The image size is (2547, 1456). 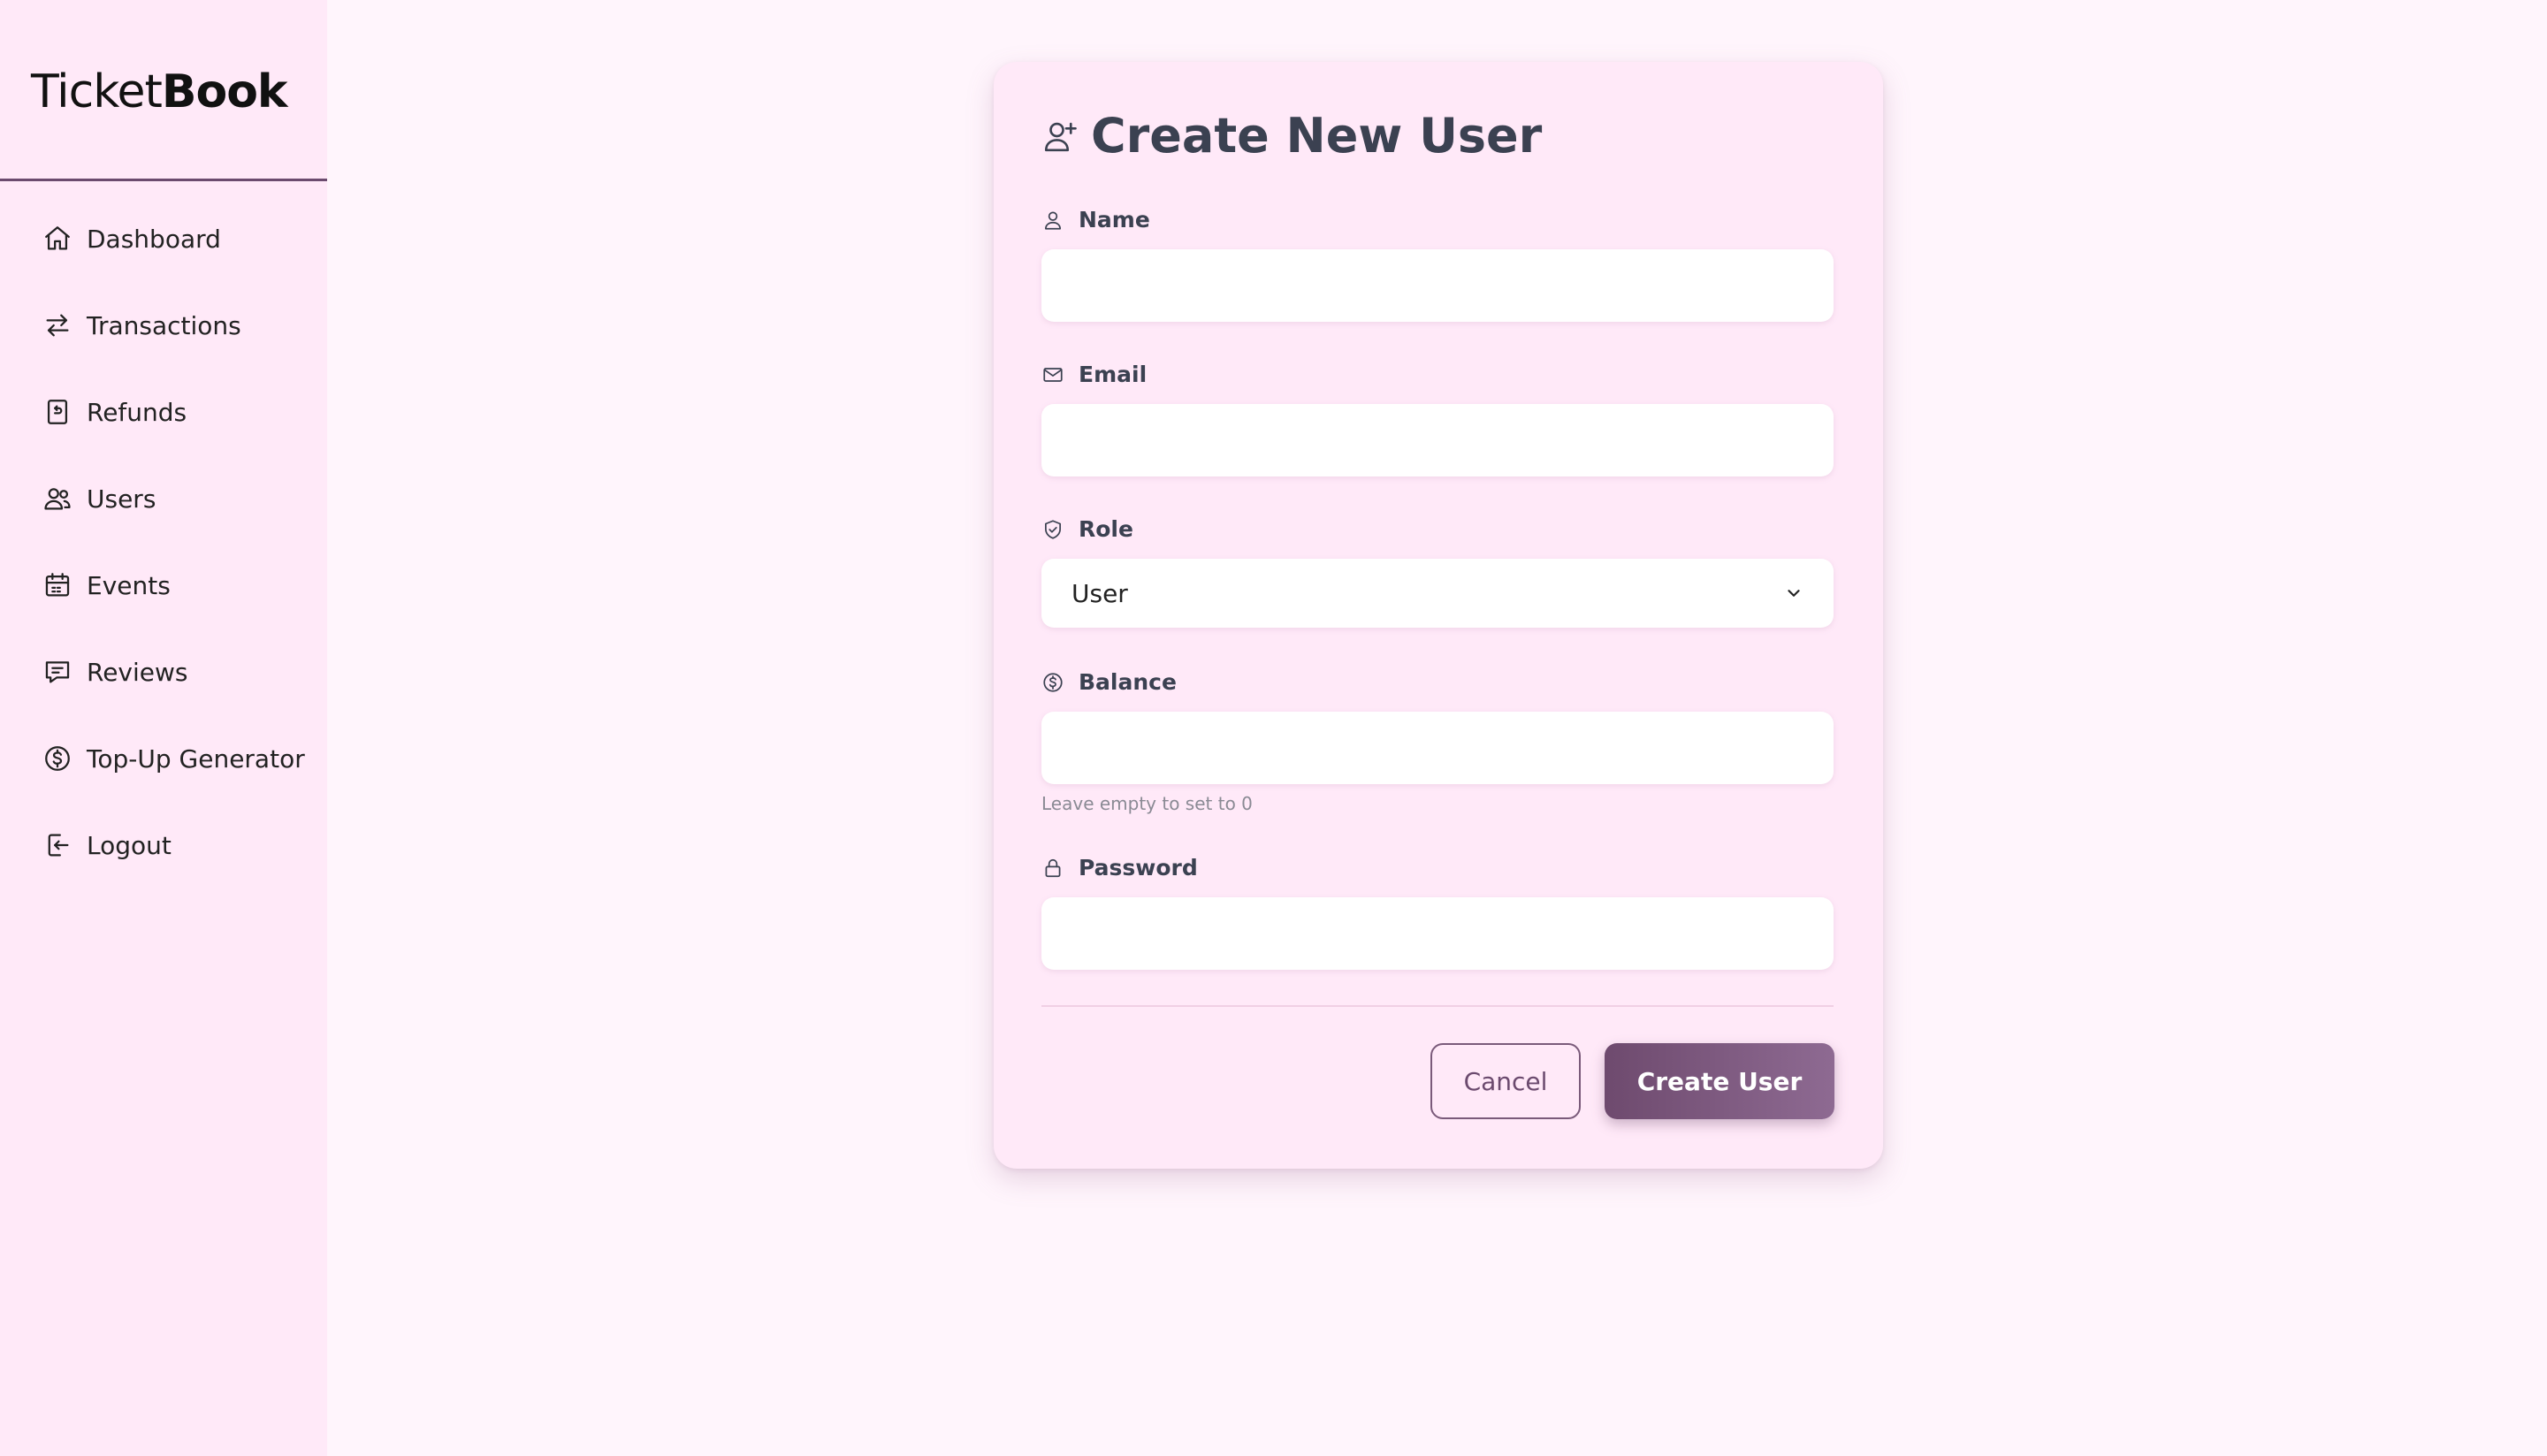 I want to click on balance-label: Balance, so click(x=1109, y=682).